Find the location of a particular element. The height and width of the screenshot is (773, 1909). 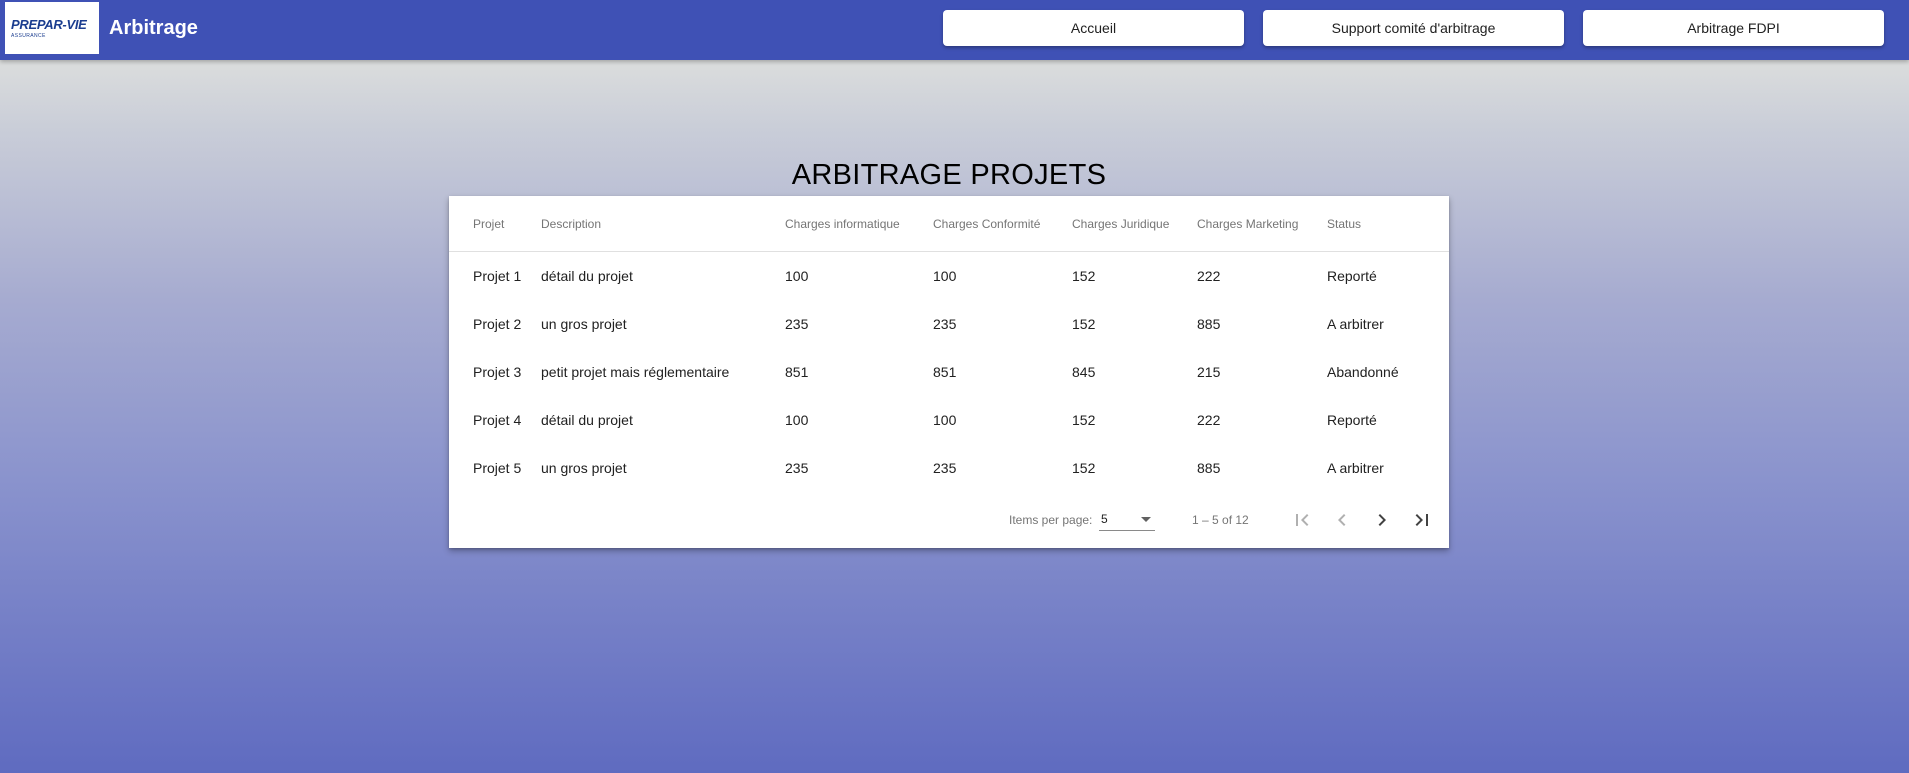

nav-arbitrage-fdpi-button: Arbitrage FDPI is located at coordinates (1733, 28).